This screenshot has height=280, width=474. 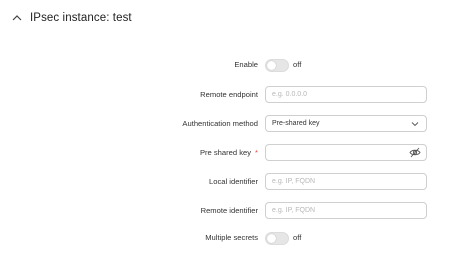 I want to click on remote-endpoint-row: Remote endpoint e.g. 0.0.0.0, so click(x=237, y=95).